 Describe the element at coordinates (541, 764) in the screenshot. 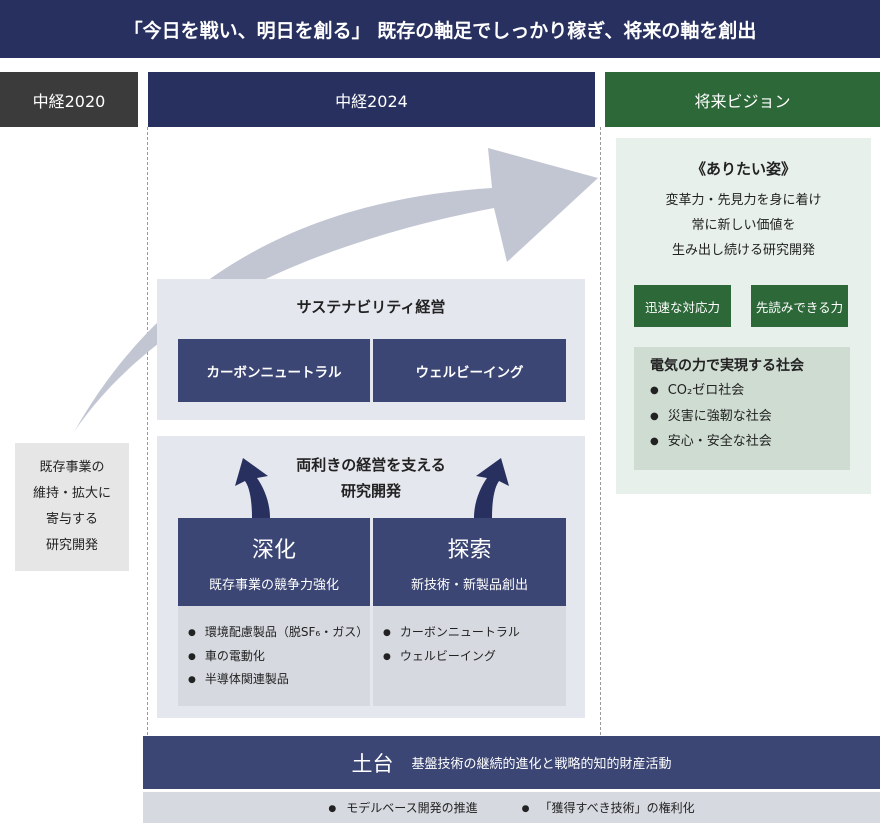

I see `foundation-description: 基盤技術の継続的進化と戦略的知的財産活動` at that location.